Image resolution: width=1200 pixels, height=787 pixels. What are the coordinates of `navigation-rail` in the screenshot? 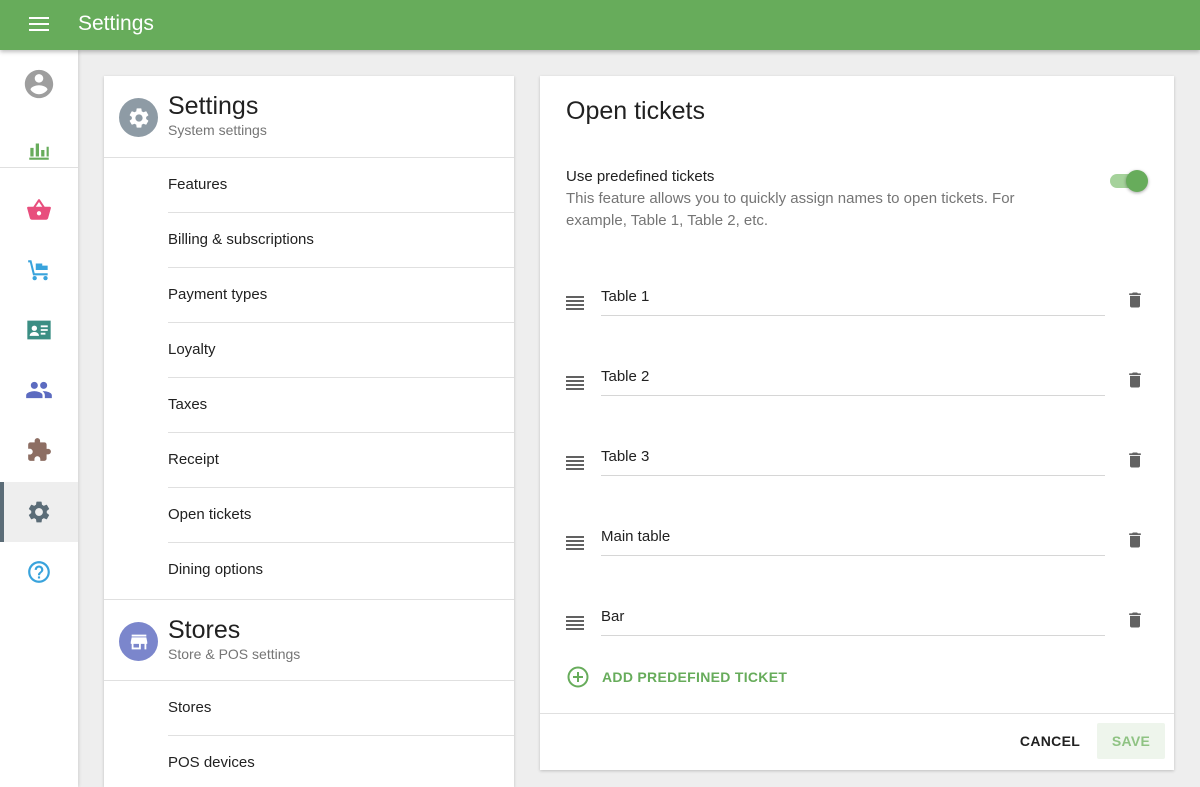 It's located at (39, 418).